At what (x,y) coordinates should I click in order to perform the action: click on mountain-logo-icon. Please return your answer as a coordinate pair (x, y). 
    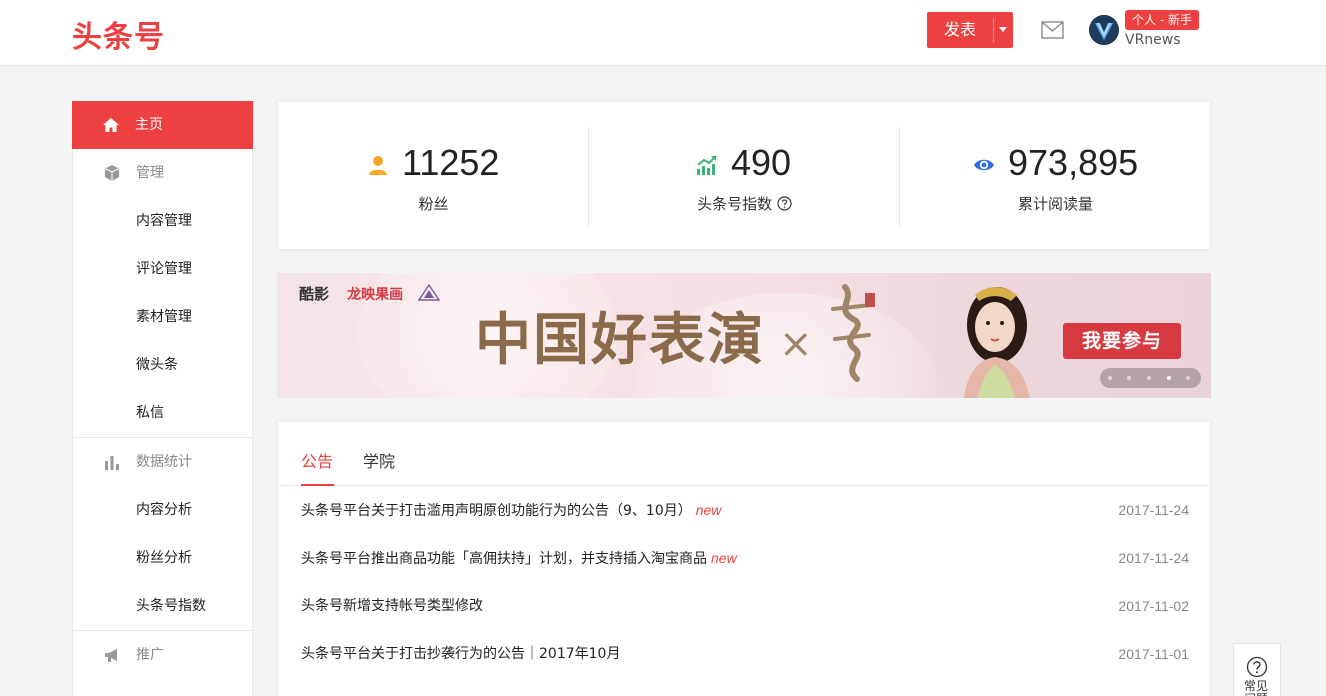
    Looking at the image, I should click on (429, 292).